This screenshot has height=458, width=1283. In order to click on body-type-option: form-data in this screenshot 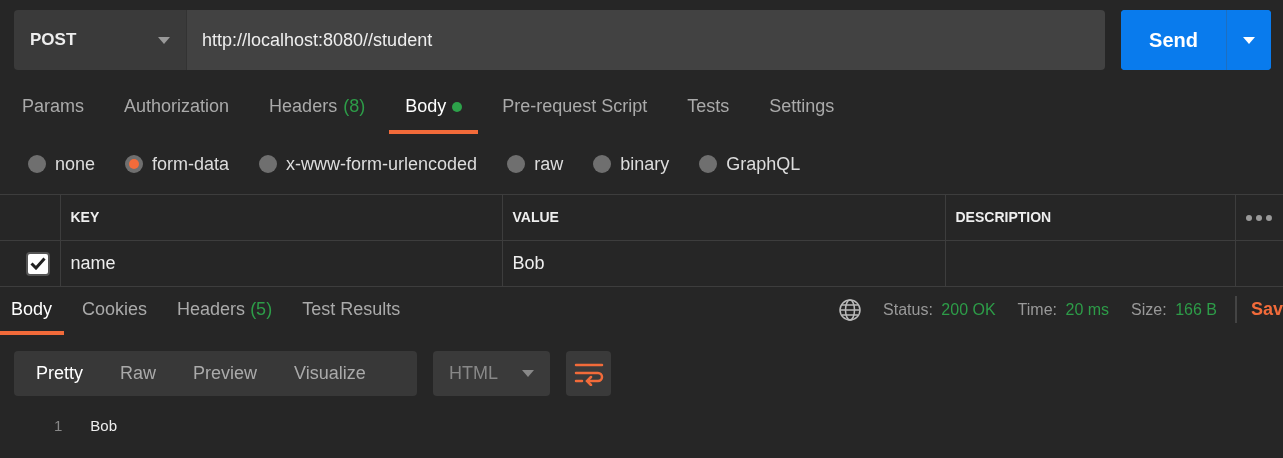, I will do `click(177, 164)`.